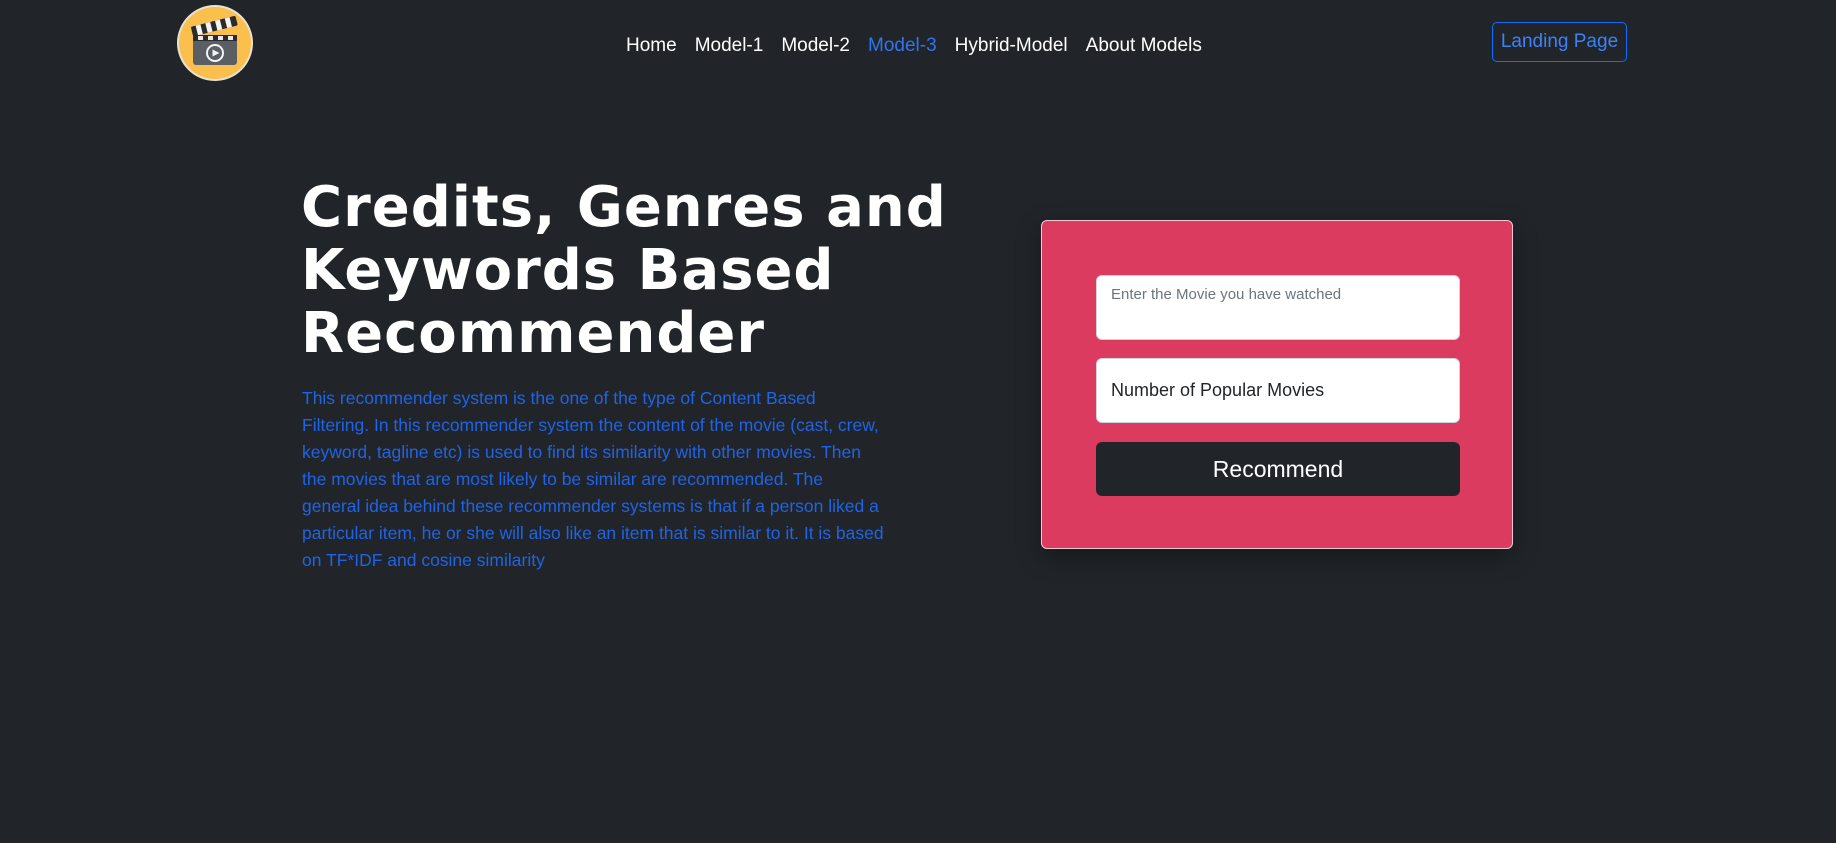  Describe the element at coordinates (651, 46) in the screenshot. I see `nav-link-home: Home` at that location.